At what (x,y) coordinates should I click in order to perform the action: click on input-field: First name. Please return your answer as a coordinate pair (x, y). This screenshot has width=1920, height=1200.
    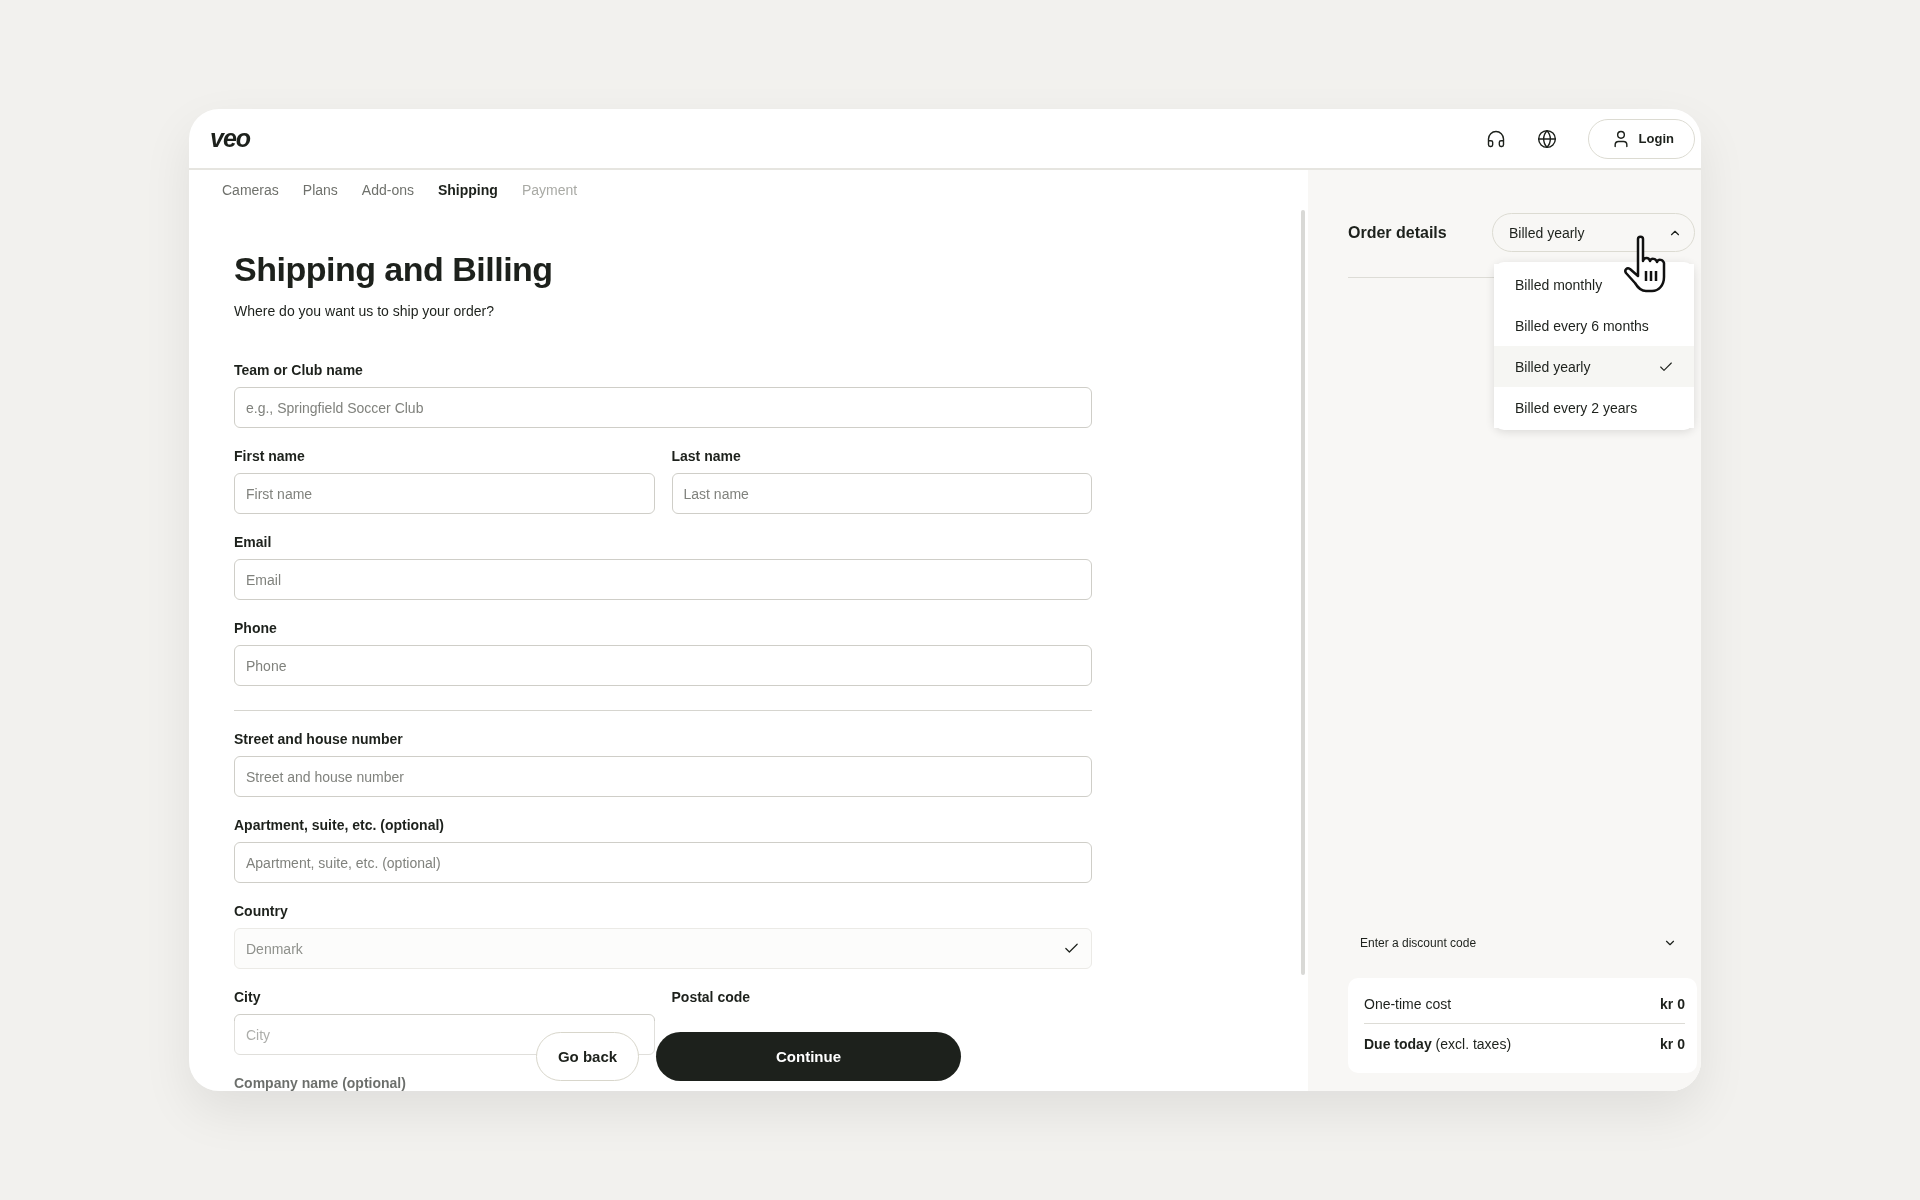
    Looking at the image, I should click on (444, 493).